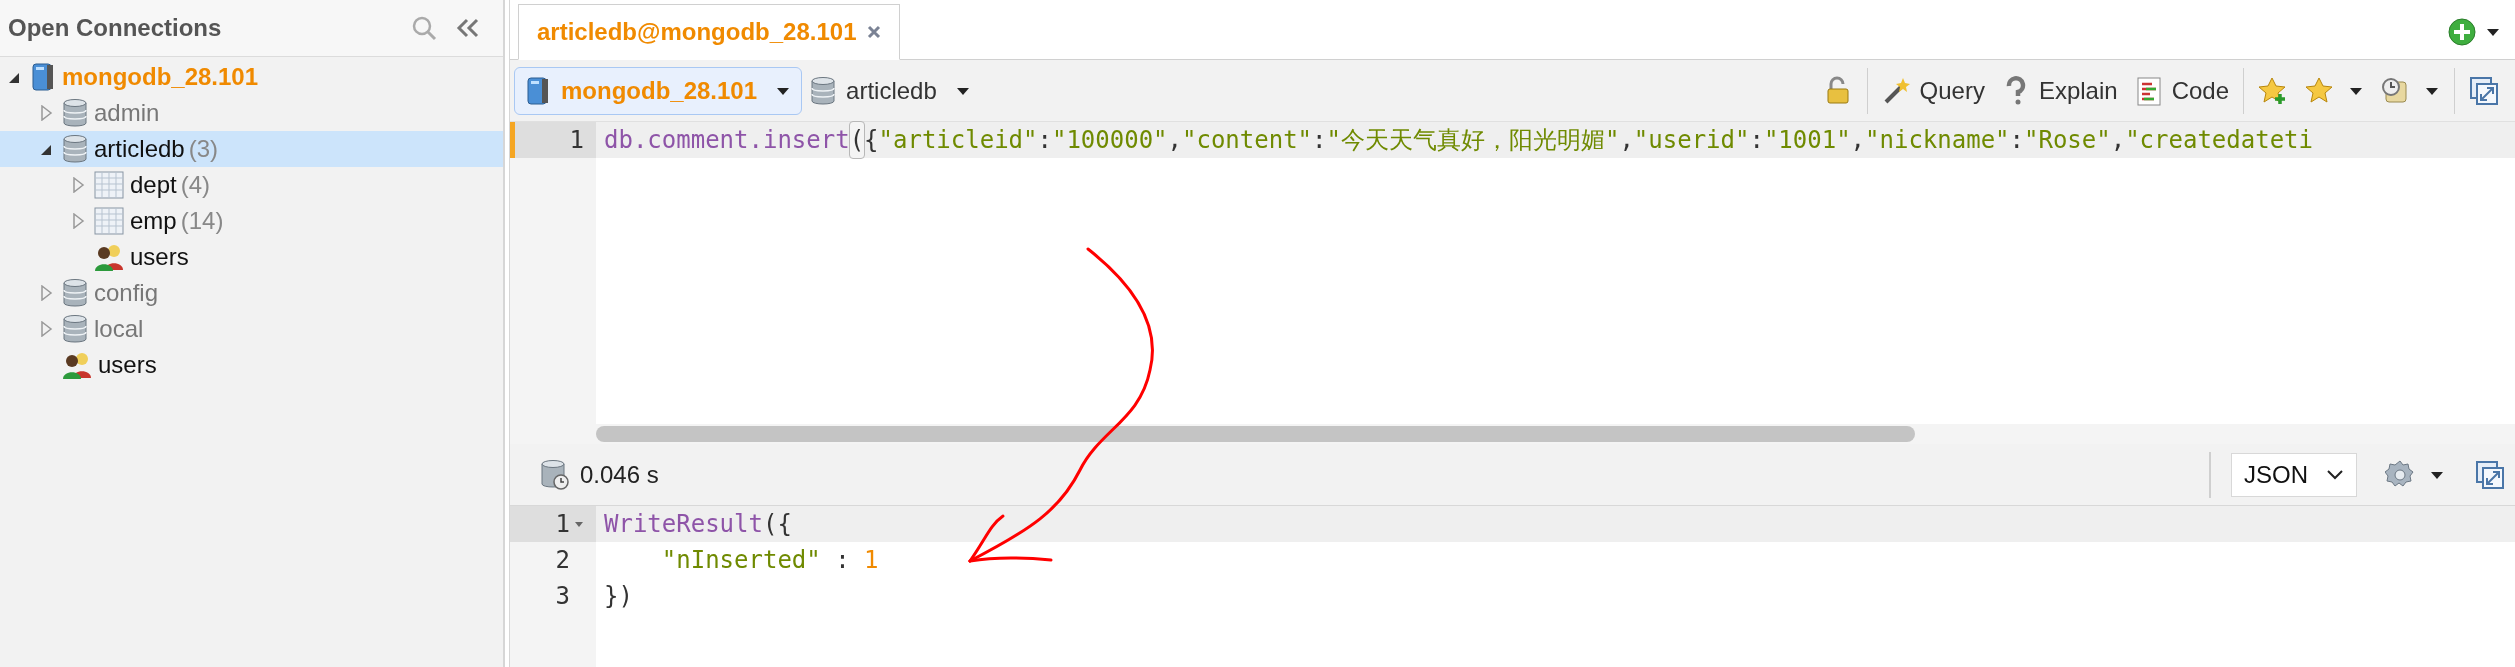 The height and width of the screenshot is (667, 2515). I want to click on search-button, so click(424, 28).